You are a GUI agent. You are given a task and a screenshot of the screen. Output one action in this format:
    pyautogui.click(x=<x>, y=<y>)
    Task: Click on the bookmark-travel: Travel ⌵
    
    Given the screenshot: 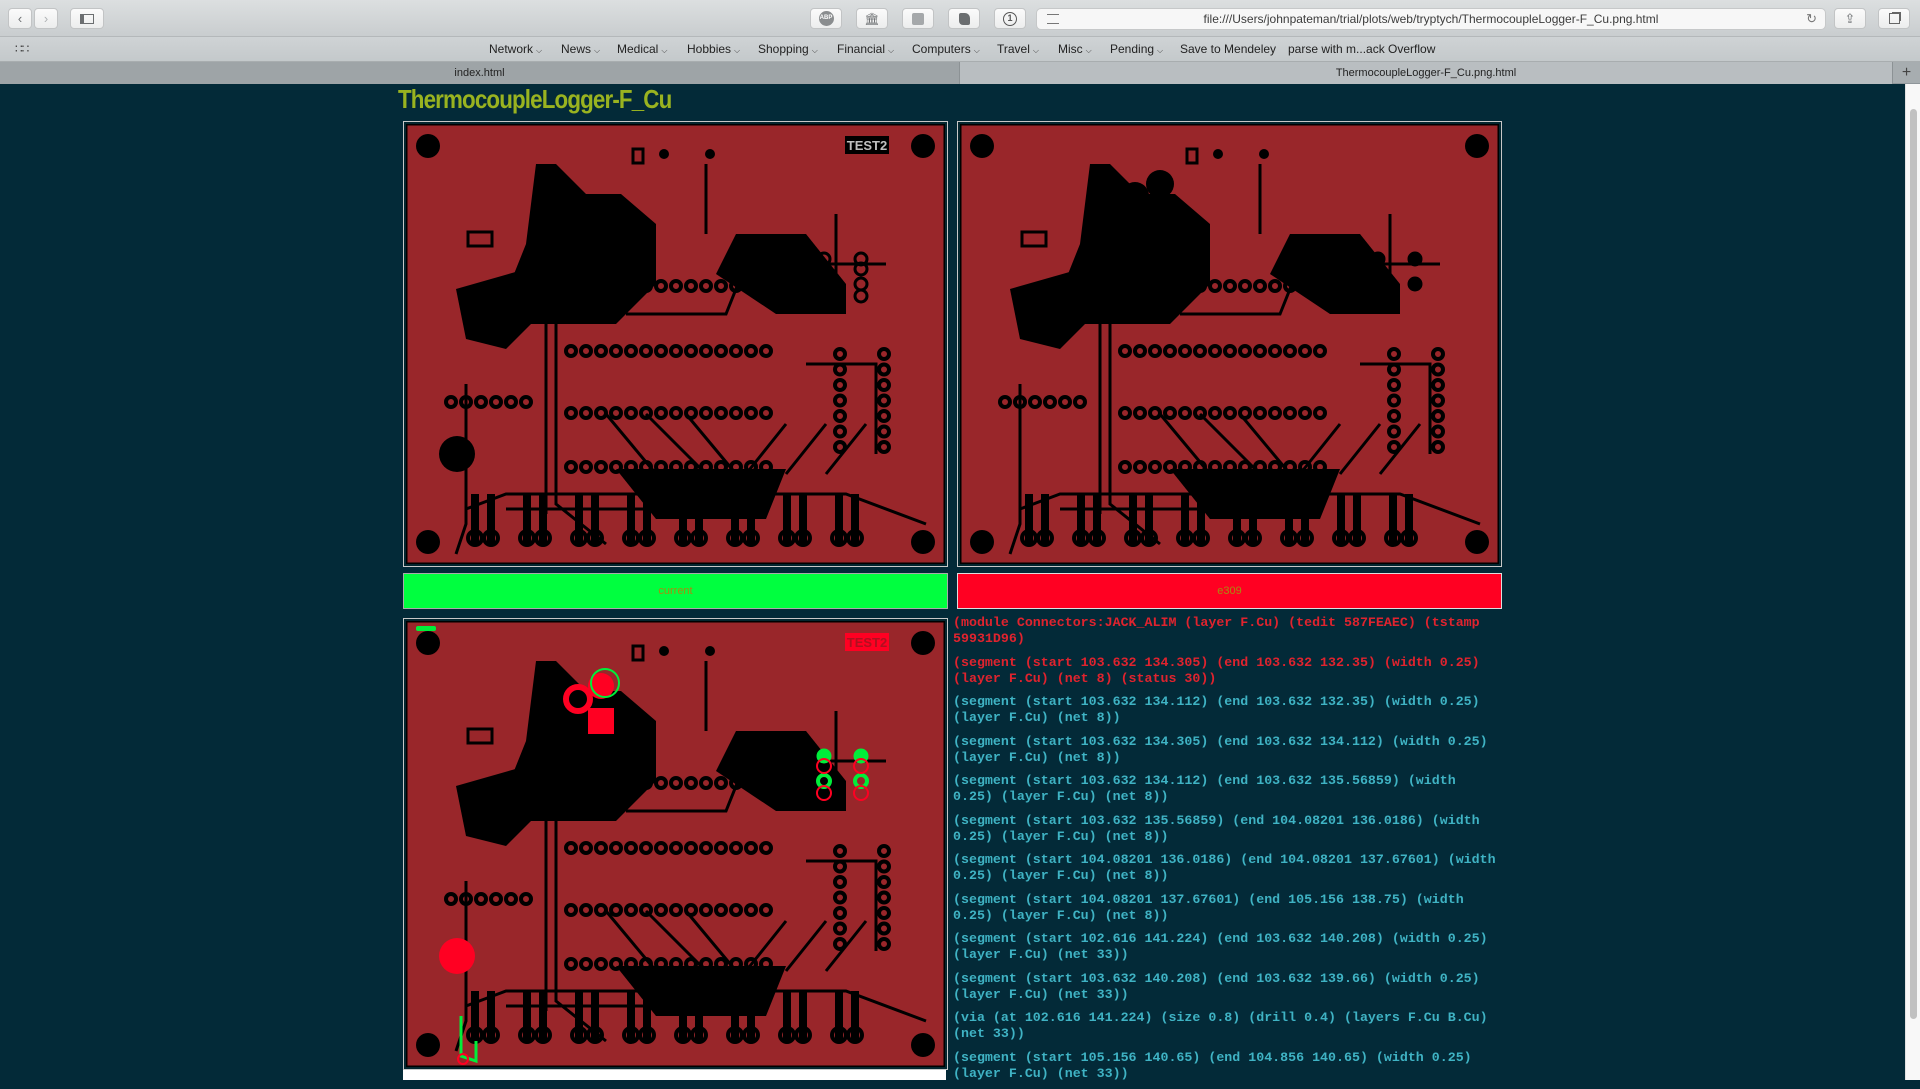 What is the action you would take?
    pyautogui.click(x=1018, y=49)
    